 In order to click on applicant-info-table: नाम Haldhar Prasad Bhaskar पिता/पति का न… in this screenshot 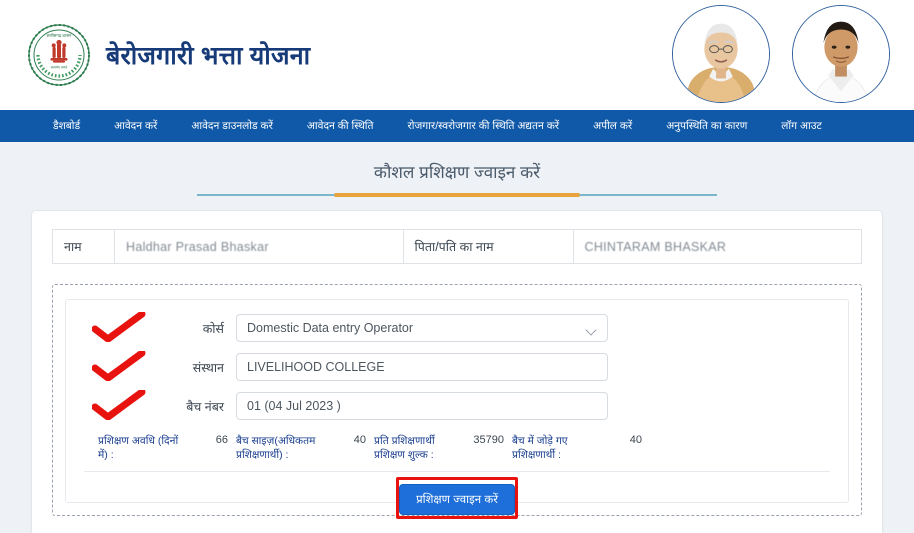, I will do `click(457, 246)`.